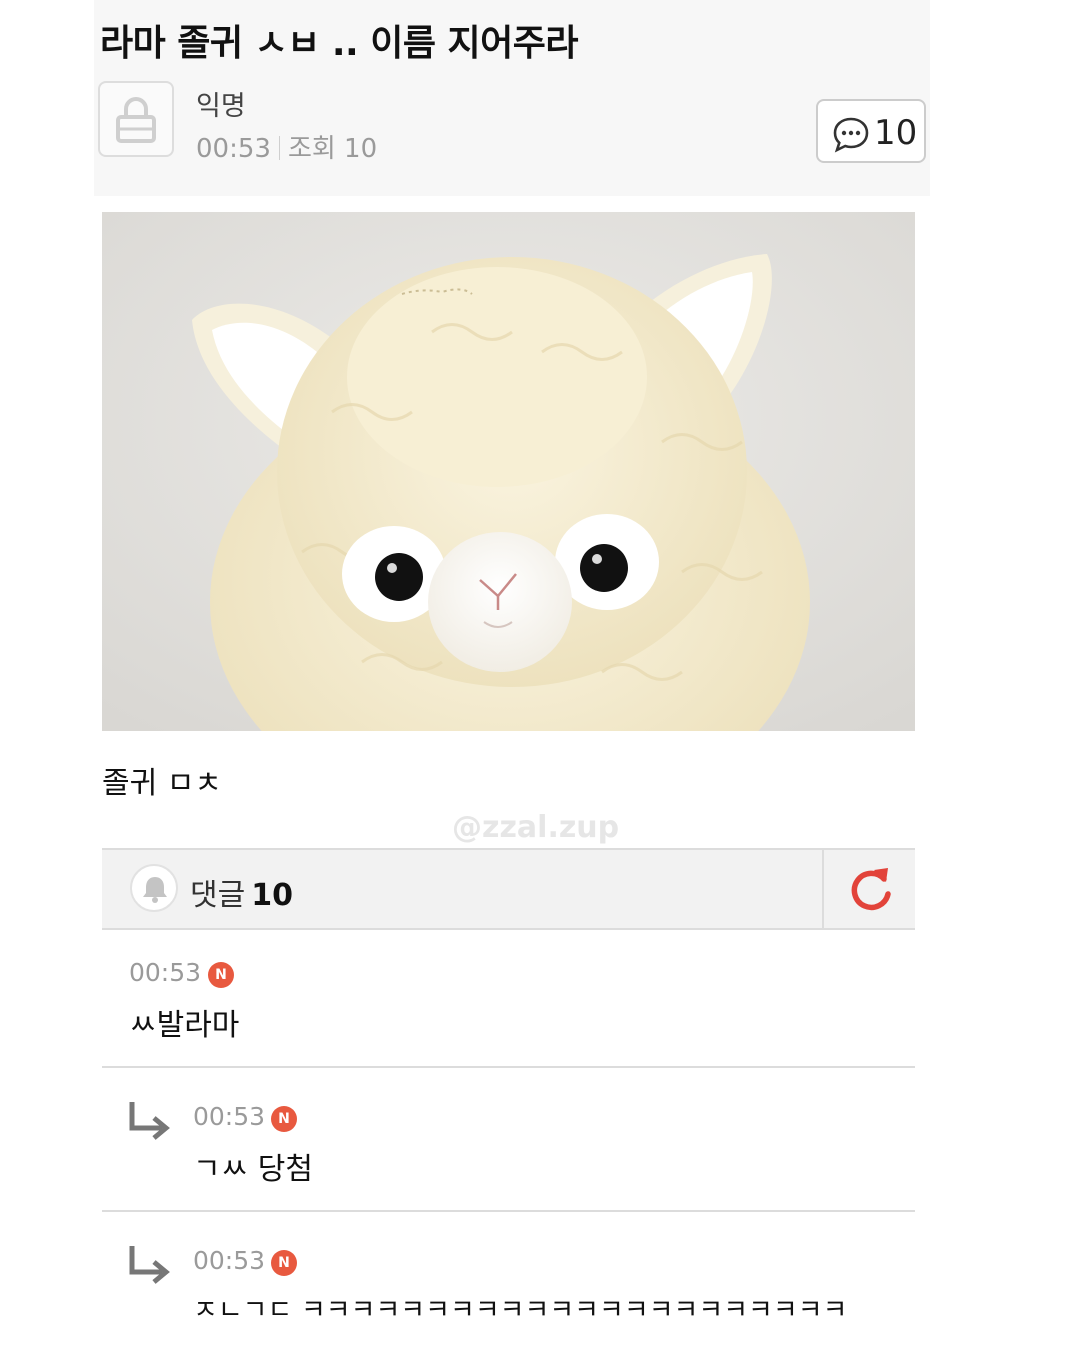 The image size is (1080, 1350). Describe the element at coordinates (332, 149) in the screenshot. I see `post-views: 조회 10` at that location.